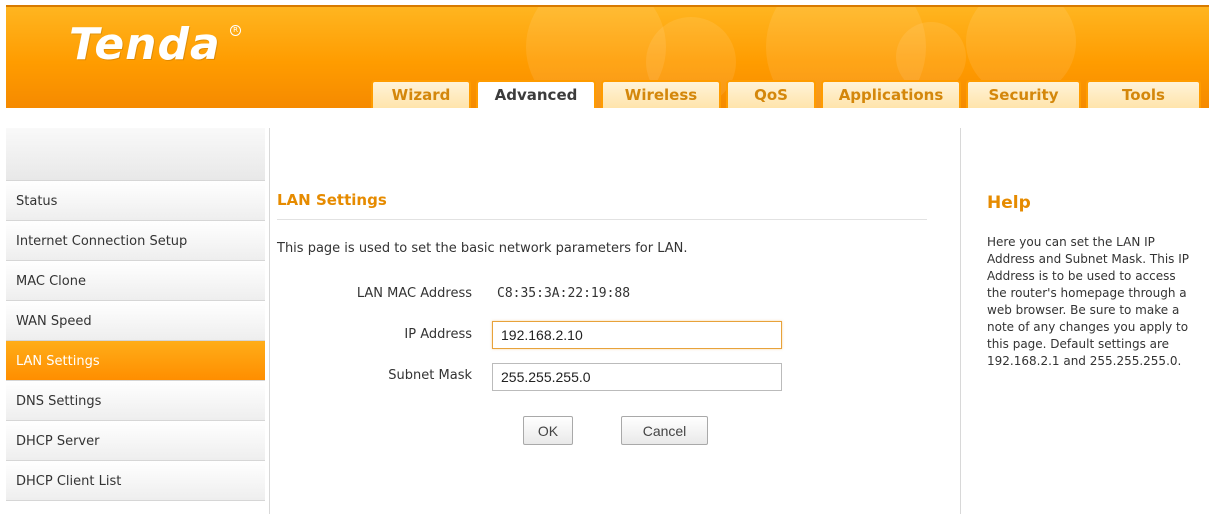 The width and height of the screenshot is (1215, 514). Describe the element at coordinates (1009, 203) in the screenshot. I see `help-title: Help` at that location.